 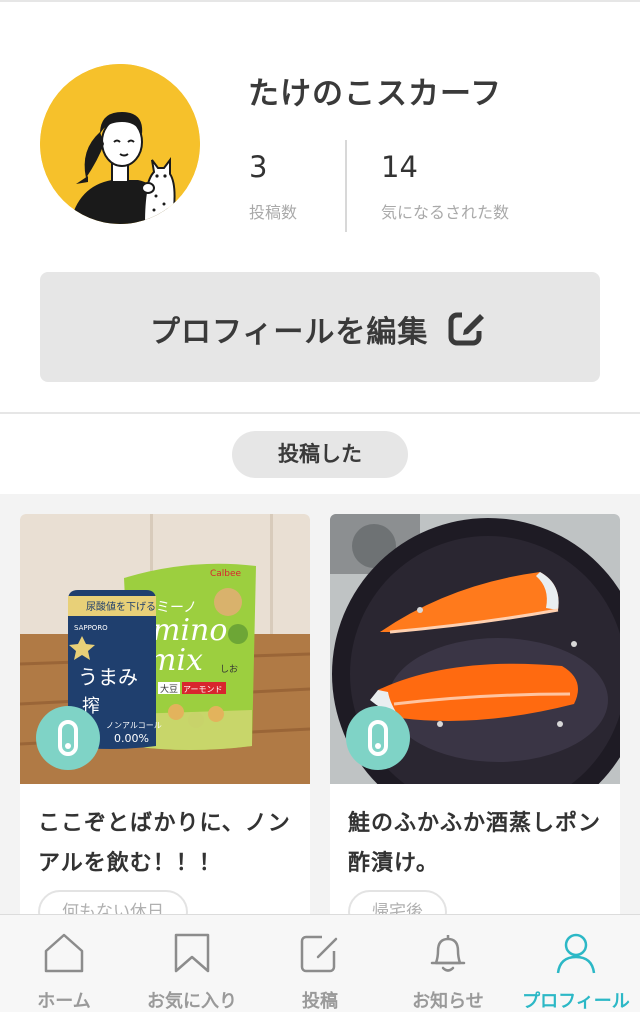 I want to click on svg-text: Calbee, so click(x=226, y=574).